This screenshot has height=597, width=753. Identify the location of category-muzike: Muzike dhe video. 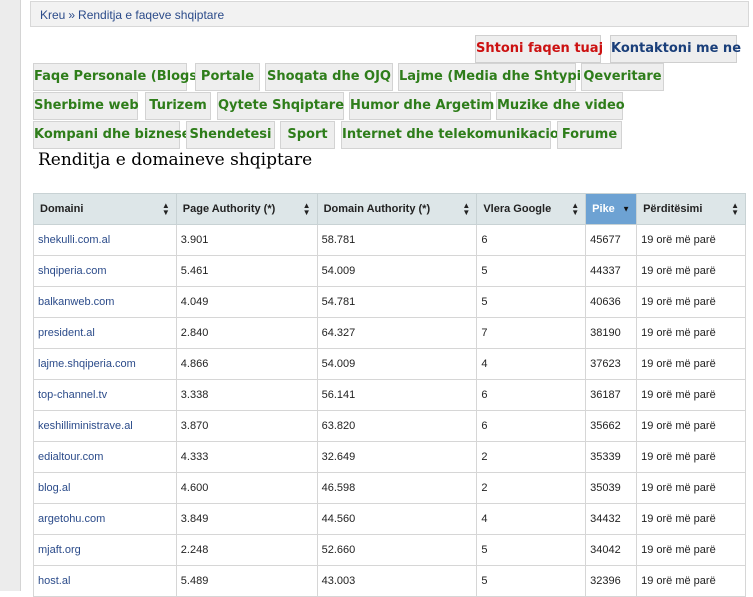
(560, 106).